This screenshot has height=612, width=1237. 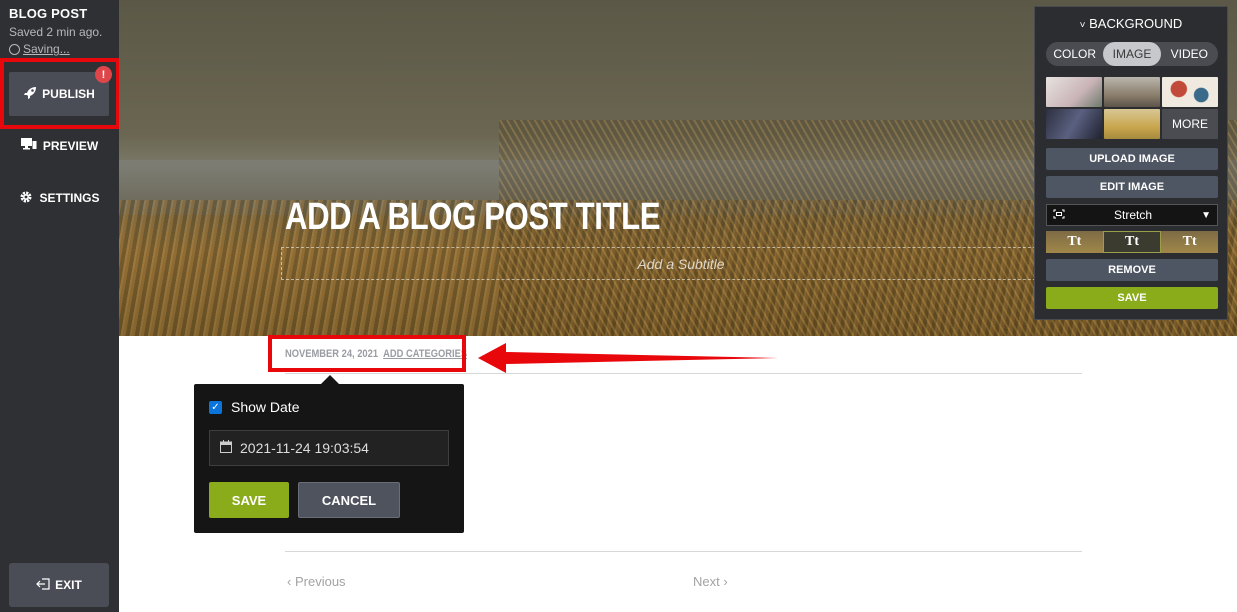 I want to click on background-panel-header: ˅ BACKGROUND, so click(x=1131, y=23).